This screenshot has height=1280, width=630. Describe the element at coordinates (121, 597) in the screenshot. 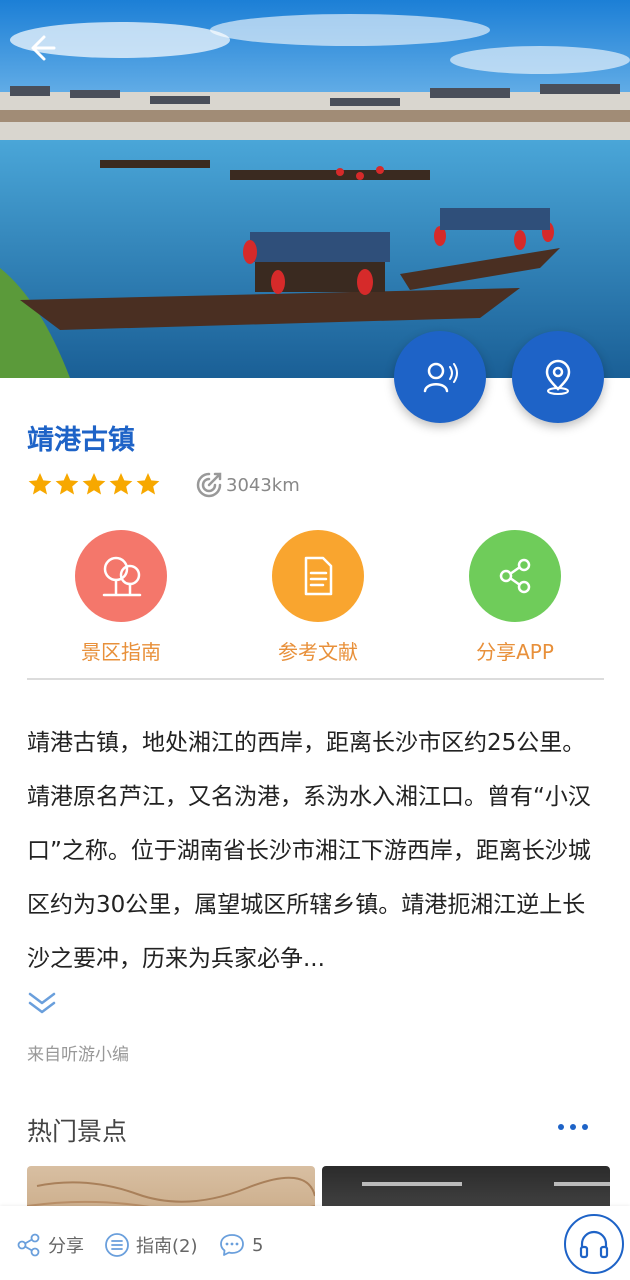

I see `scenic-guide-button: 景区指南` at that location.